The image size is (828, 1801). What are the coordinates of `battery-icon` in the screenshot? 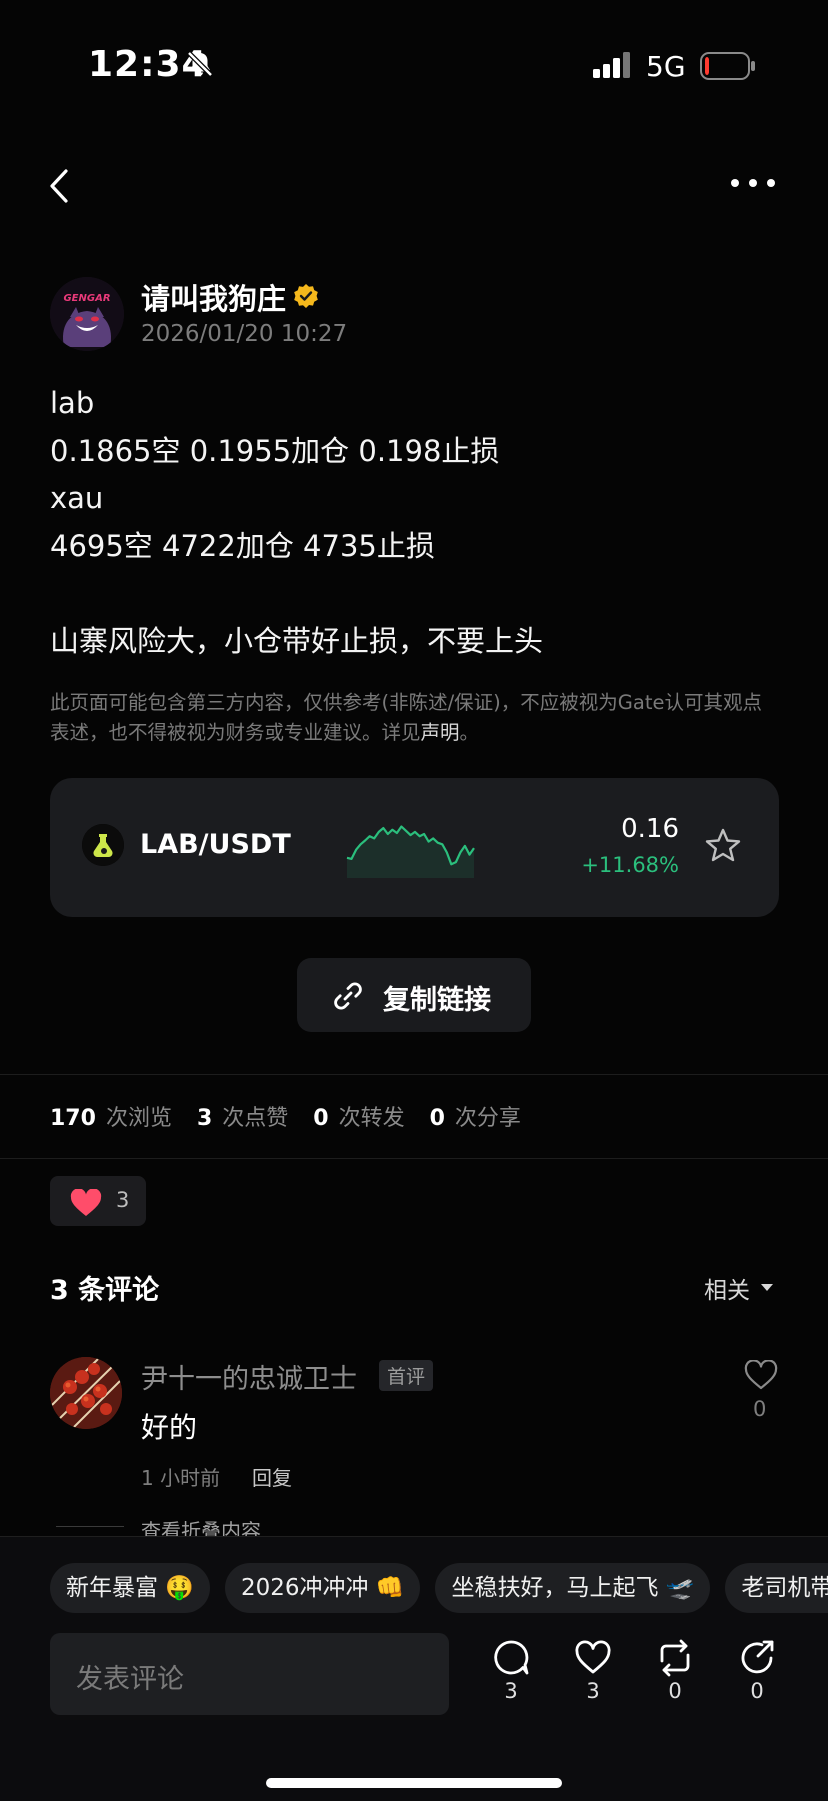 It's located at (727, 66).